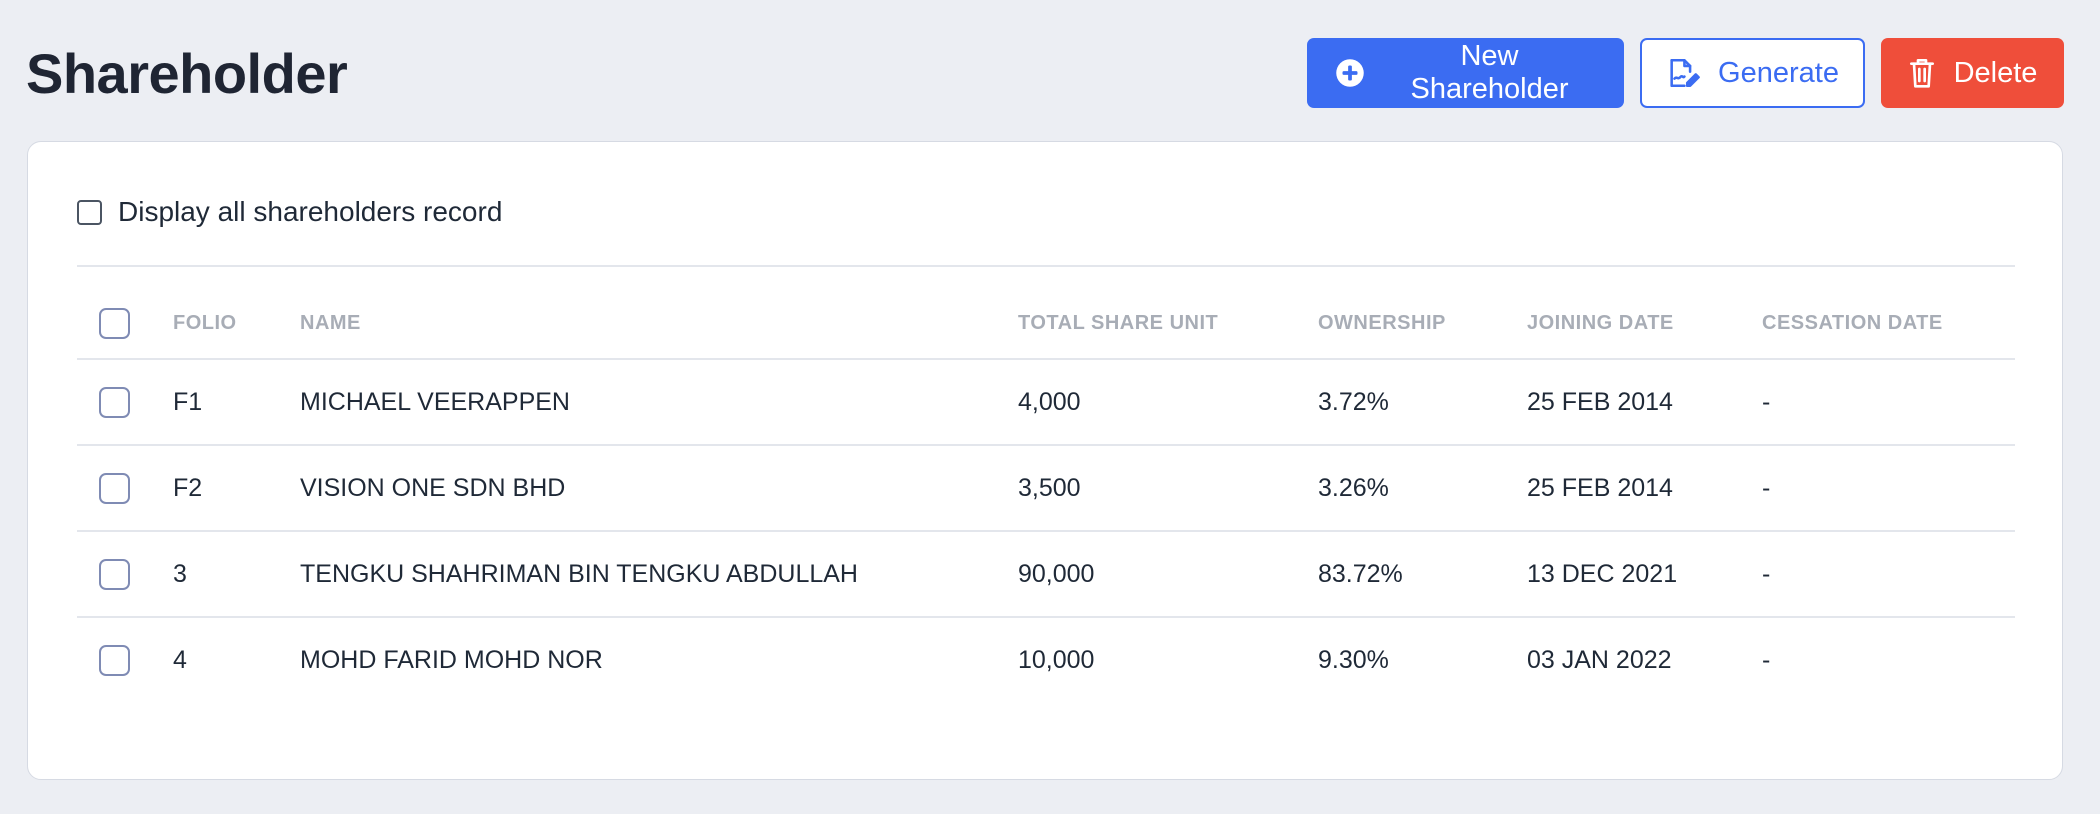  I want to click on column-header-ownership: OWNERSHIP, so click(1422, 313).